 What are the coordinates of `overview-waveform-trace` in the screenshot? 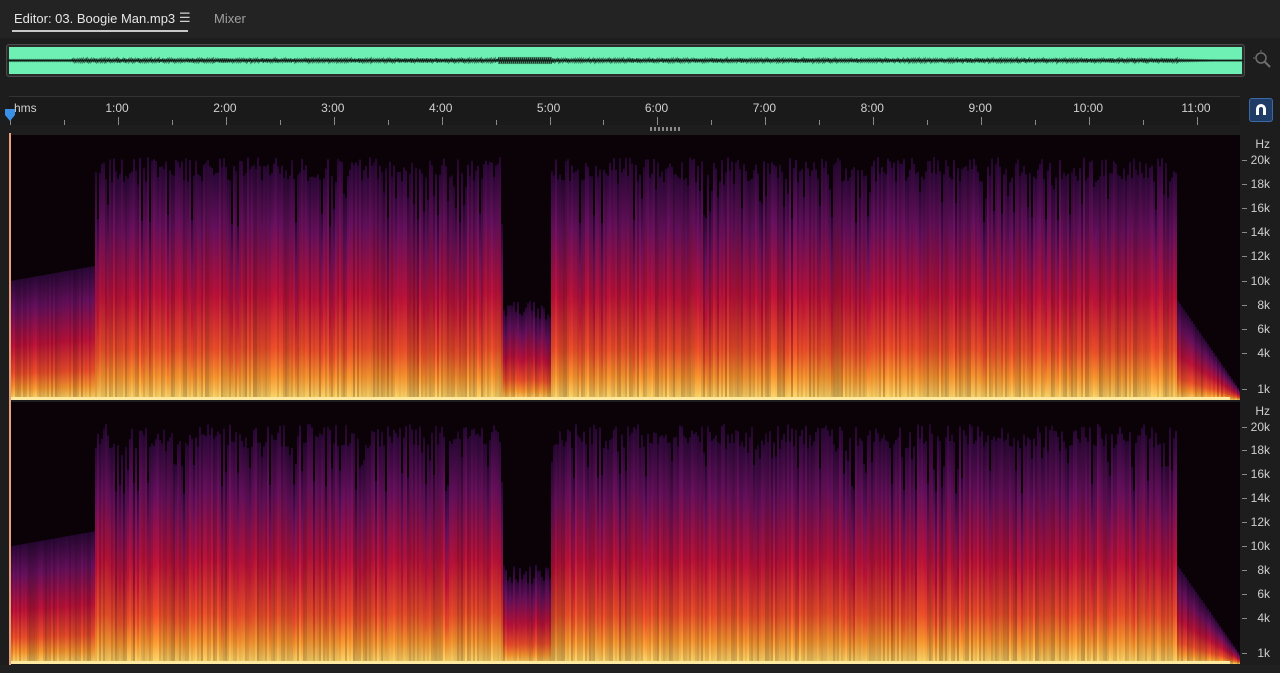 It's located at (625, 60).